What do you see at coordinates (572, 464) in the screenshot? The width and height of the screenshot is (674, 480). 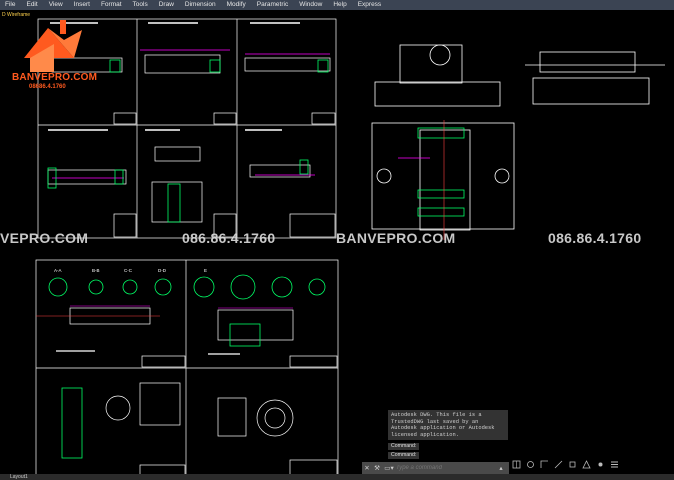 I see `osnap-icon` at bounding box center [572, 464].